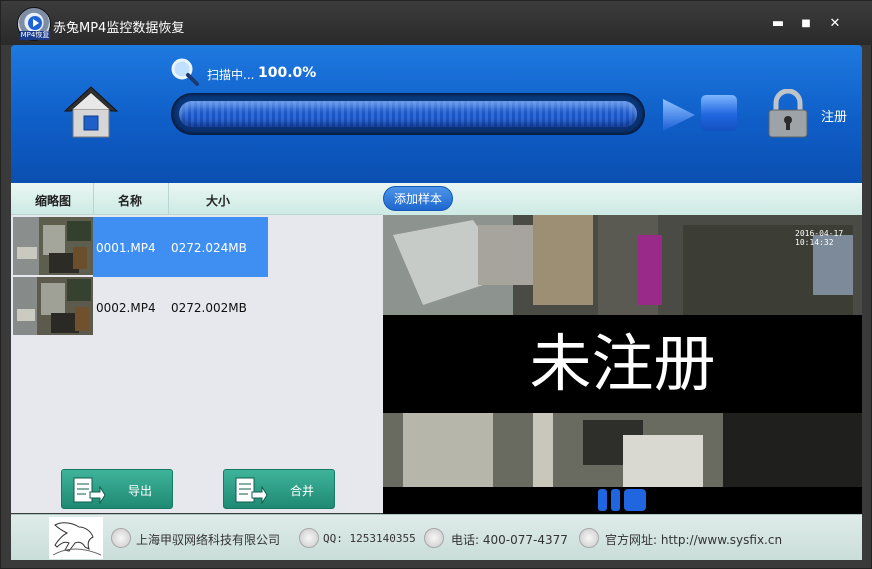 This screenshot has height=569, width=872. Describe the element at coordinates (121, 538) in the screenshot. I see `company-icon` at that location.